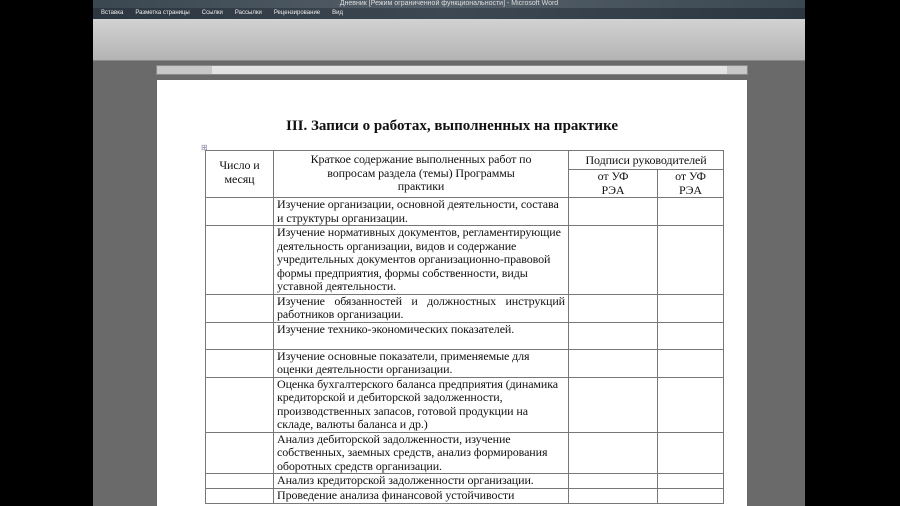  Describe the element at coordinates (162, 13) in the screenshot. I see `tab-page-layout: Разметка страницы` at that location.